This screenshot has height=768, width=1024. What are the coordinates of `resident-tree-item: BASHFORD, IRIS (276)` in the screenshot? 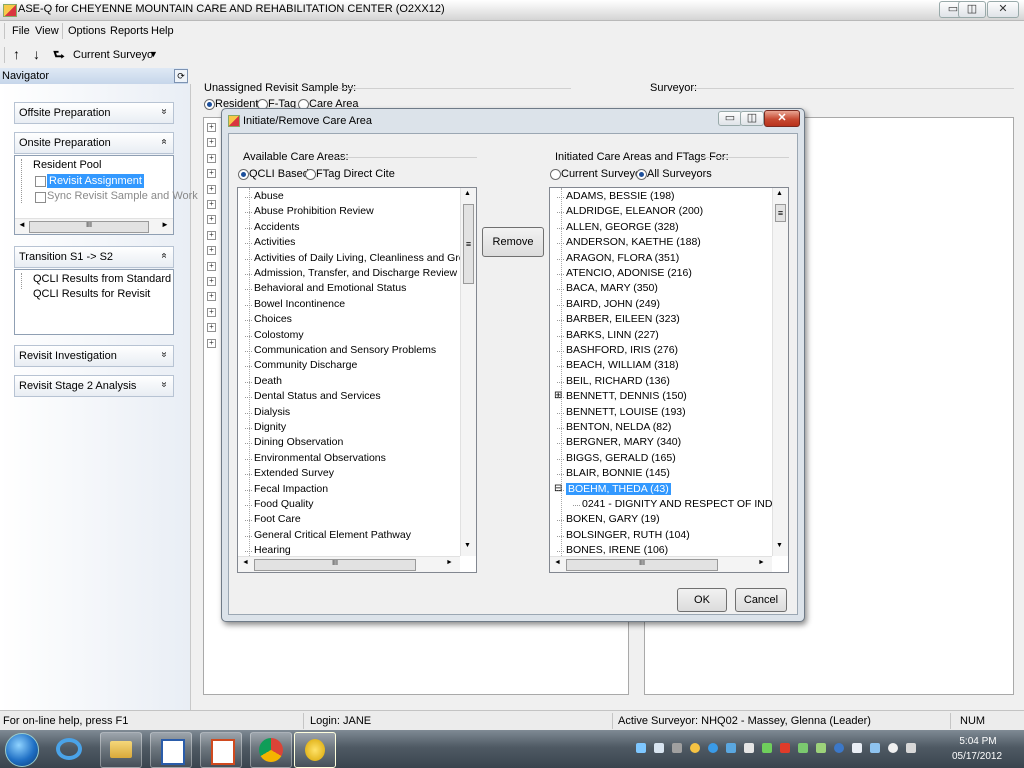 It's located at (617, 350).